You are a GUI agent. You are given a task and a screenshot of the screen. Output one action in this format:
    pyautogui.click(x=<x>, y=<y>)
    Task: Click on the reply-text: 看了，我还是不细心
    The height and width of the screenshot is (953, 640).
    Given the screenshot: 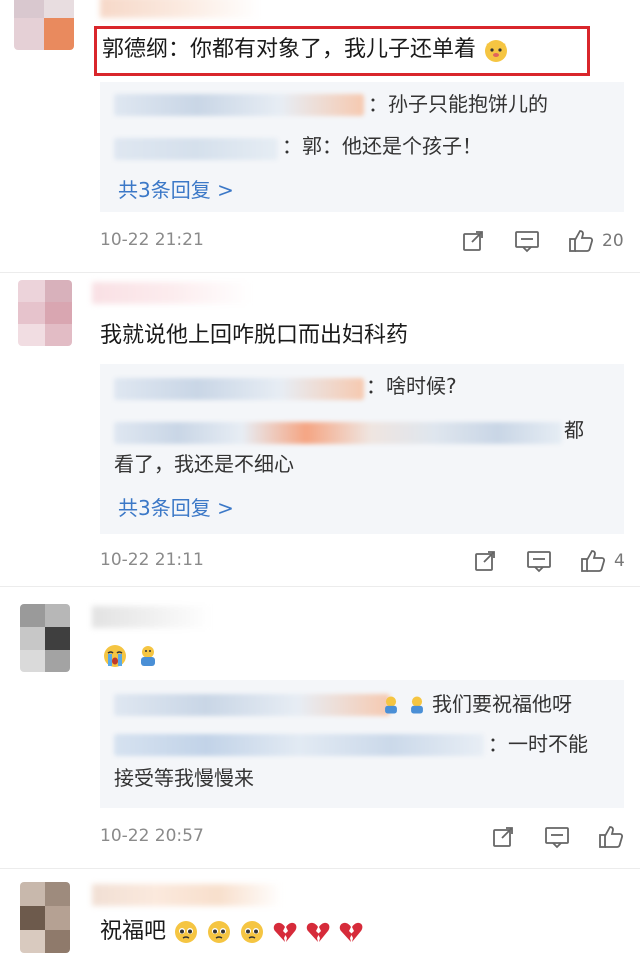 What is the action you would take?
    pyautogui.click(x=204, y=464)
    